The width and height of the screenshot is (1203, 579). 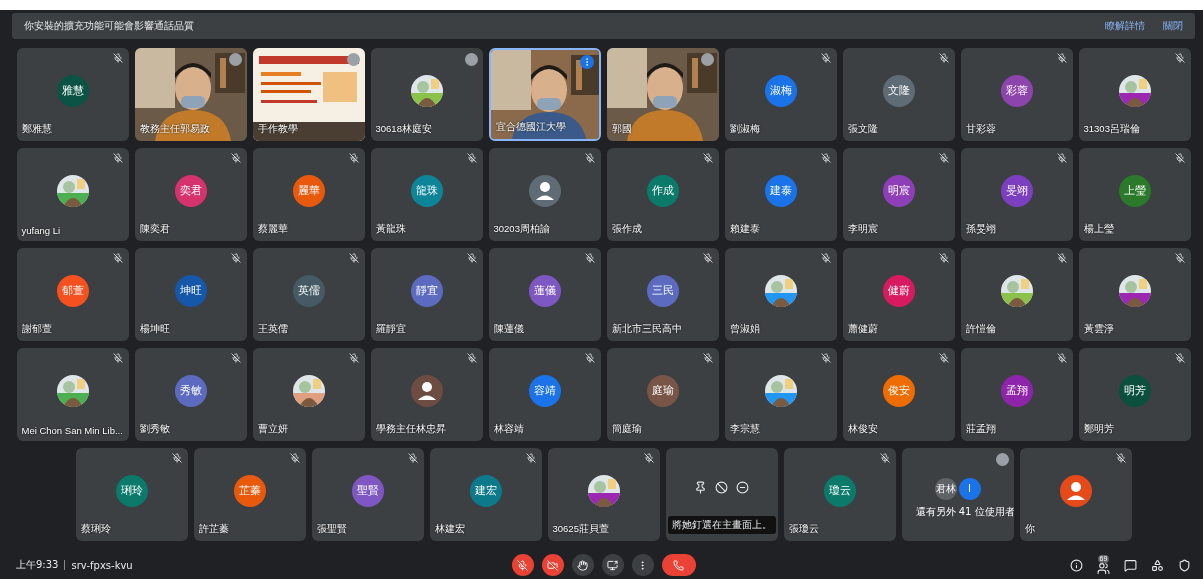 What do you see at coordinates (980, 429) in the screenshot?
I see `participant-name: 莊孟翔` at bounding box center [980, 429].